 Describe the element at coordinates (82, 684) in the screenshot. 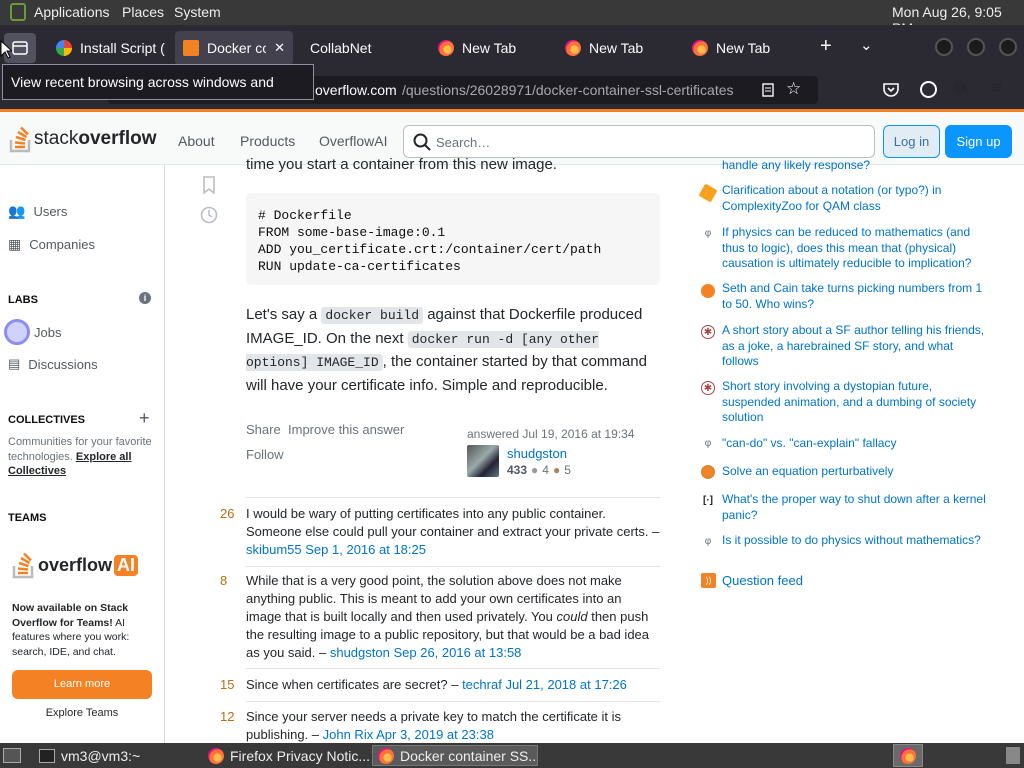

I see `learn-more-button: Learn more` at that location.